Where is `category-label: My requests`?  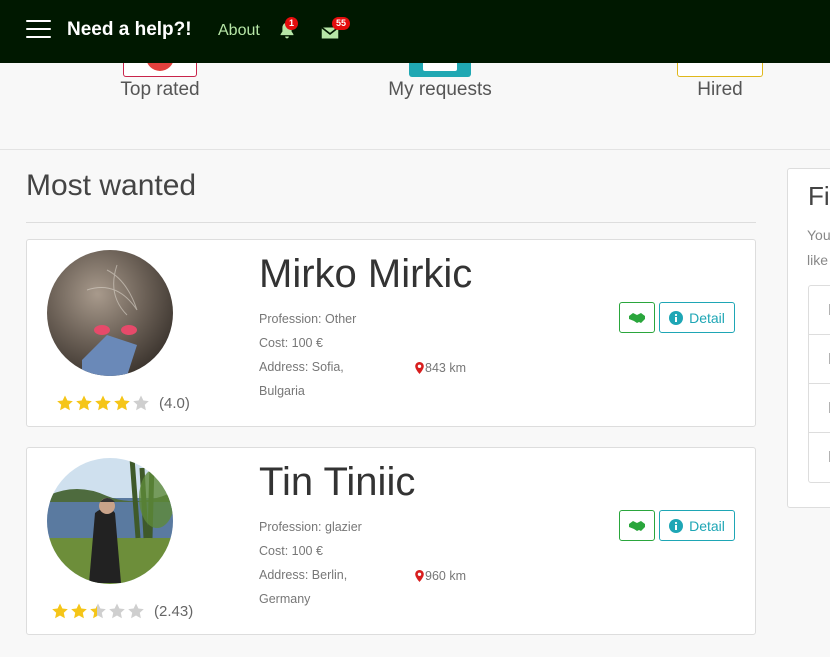
category-label: My requests is located at coordinates (440, 89).